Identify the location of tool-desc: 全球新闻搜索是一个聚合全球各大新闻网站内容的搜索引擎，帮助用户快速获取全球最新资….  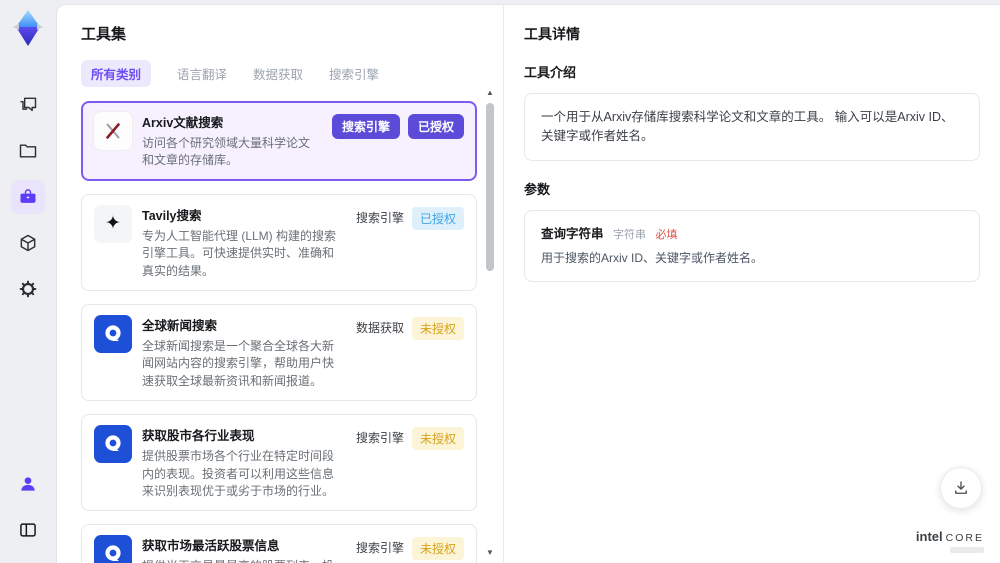
(238, 363).